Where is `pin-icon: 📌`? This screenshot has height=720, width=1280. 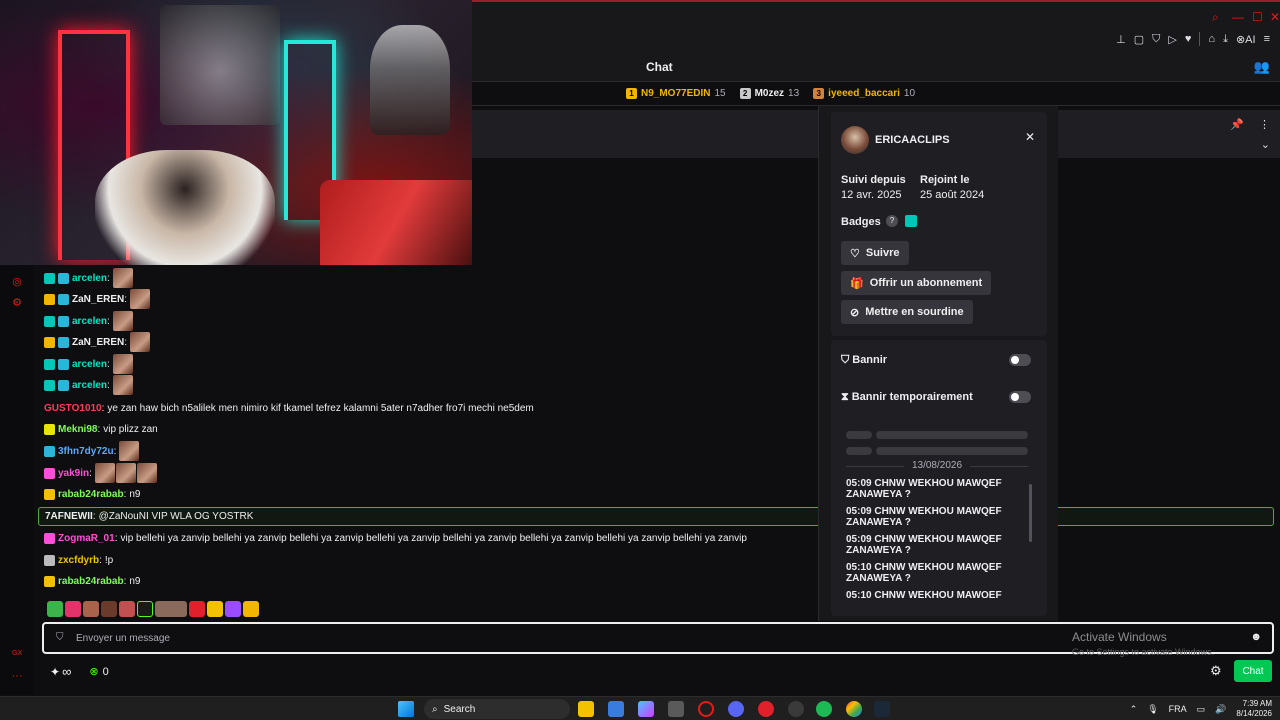 pin-icon: 📌 is located at coordinates (1237, 124).